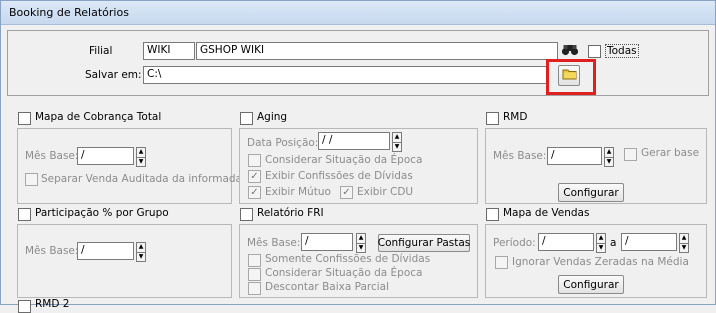 This screenshot has width=716, height=313. Describe the element at coordinates (361, 243) in the screenshot. I see `fri-spinner: ▲ ▼` at that location.